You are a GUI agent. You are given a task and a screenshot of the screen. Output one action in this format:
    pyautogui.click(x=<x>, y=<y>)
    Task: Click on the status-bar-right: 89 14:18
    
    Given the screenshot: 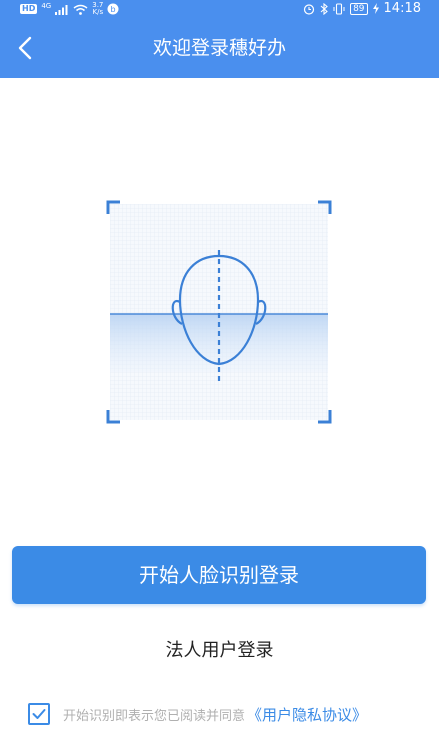 What is the action you would take?
    pyautogui.click(x=362, y=8)
    